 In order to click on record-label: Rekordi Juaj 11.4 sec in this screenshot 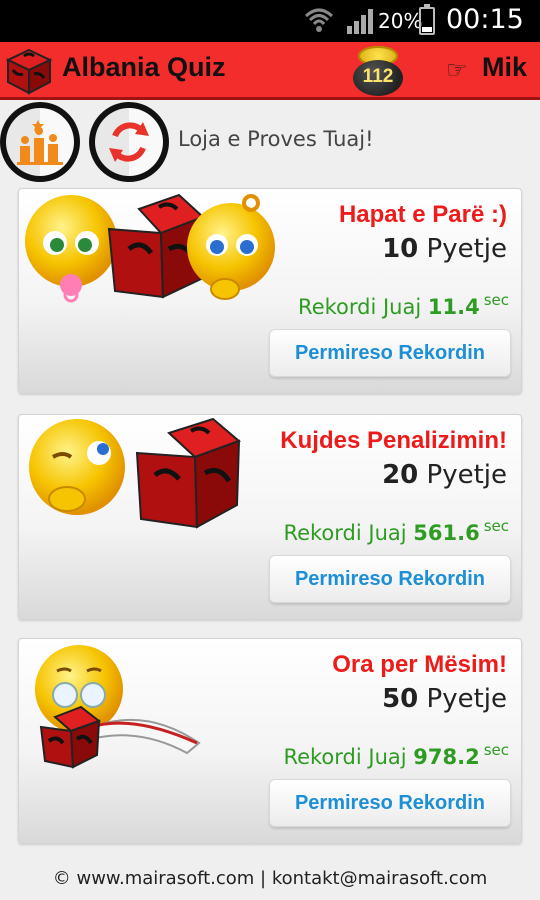, I will do `click(403, 305)`.